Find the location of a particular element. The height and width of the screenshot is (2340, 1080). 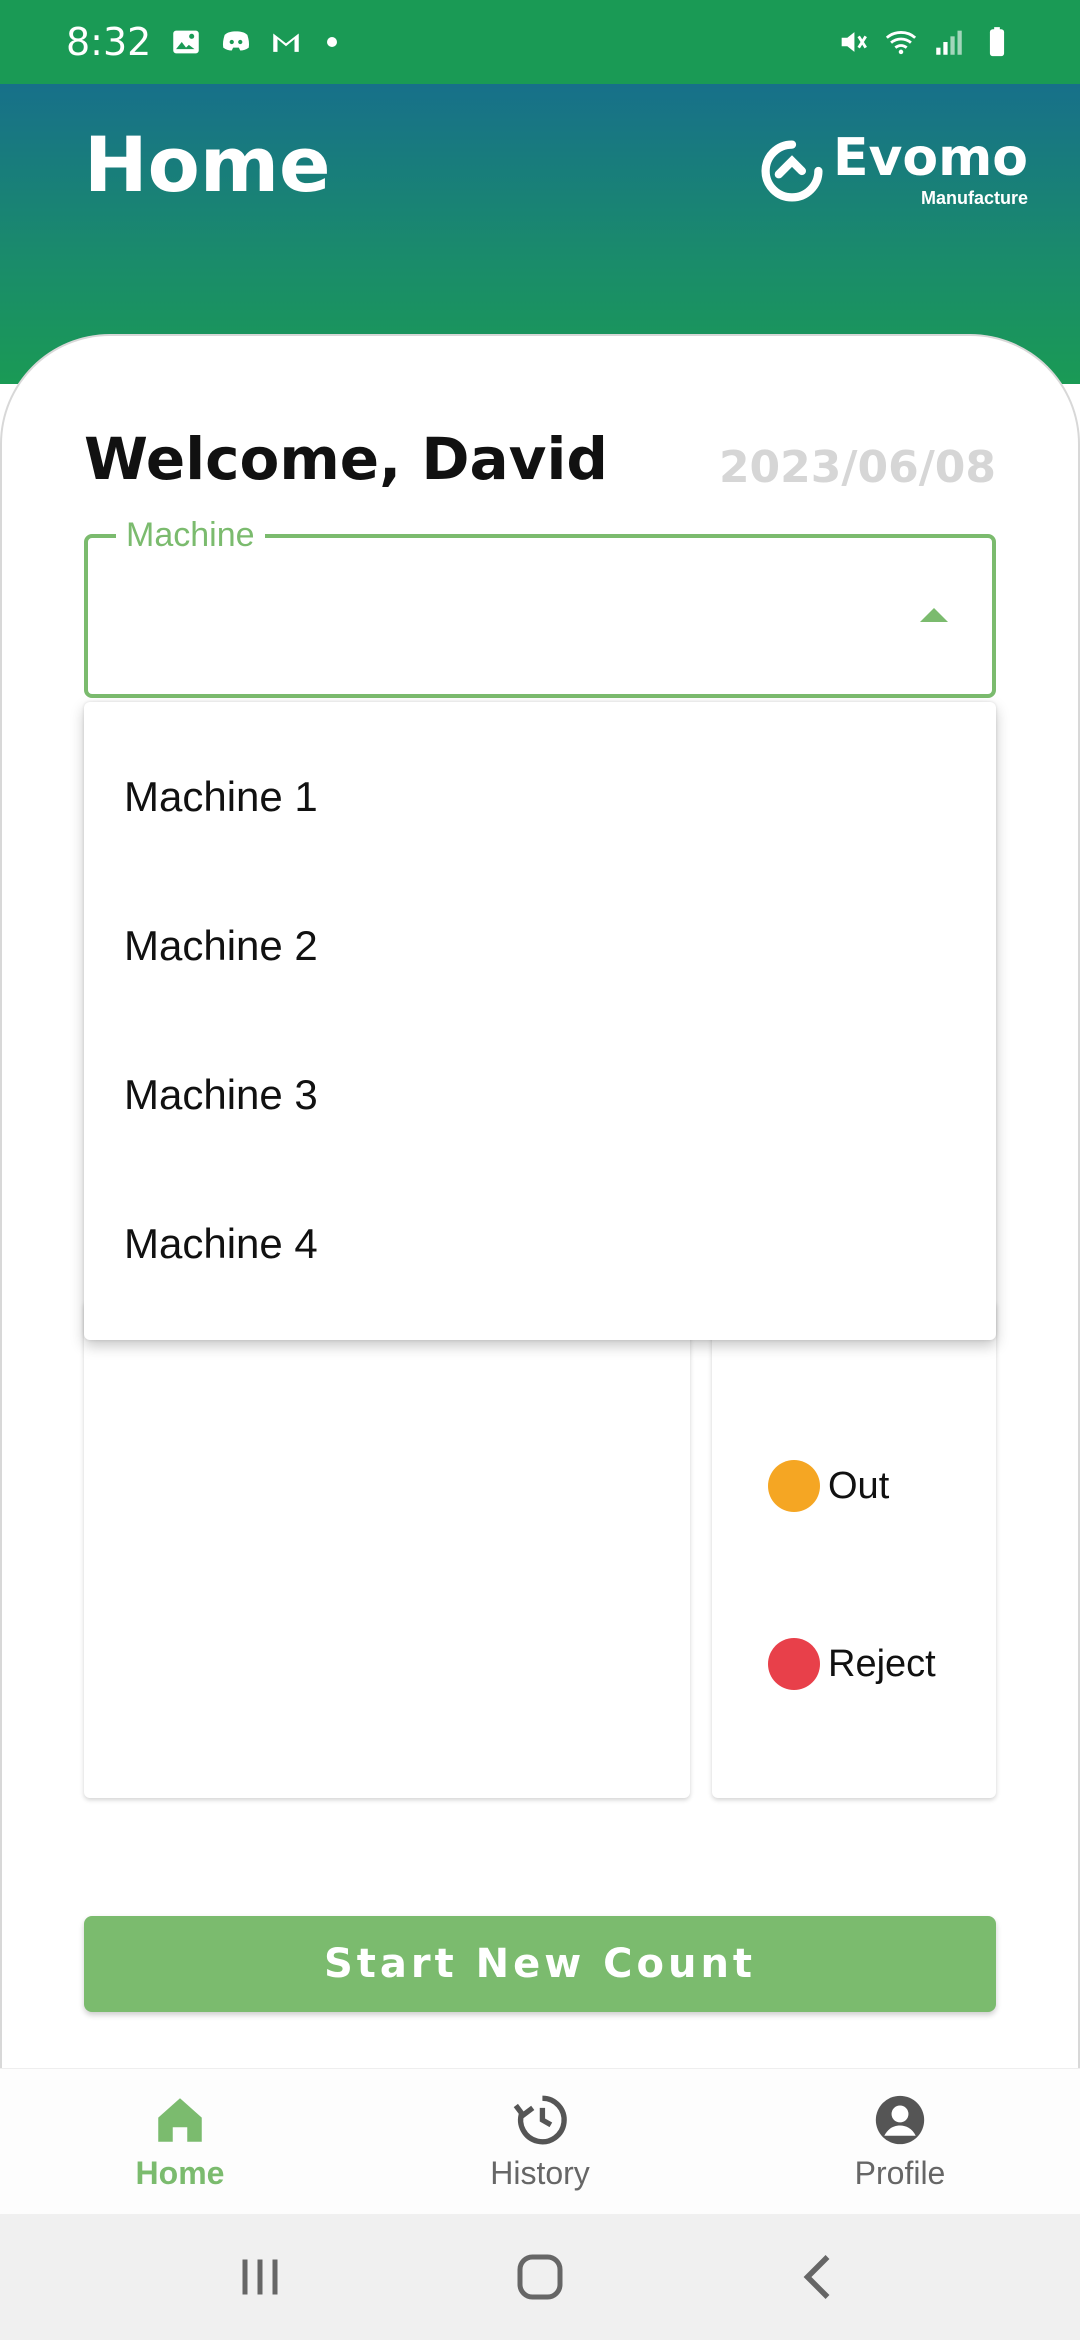

bottom-nav: Home History Profile is located at coordinates (540, 2141).